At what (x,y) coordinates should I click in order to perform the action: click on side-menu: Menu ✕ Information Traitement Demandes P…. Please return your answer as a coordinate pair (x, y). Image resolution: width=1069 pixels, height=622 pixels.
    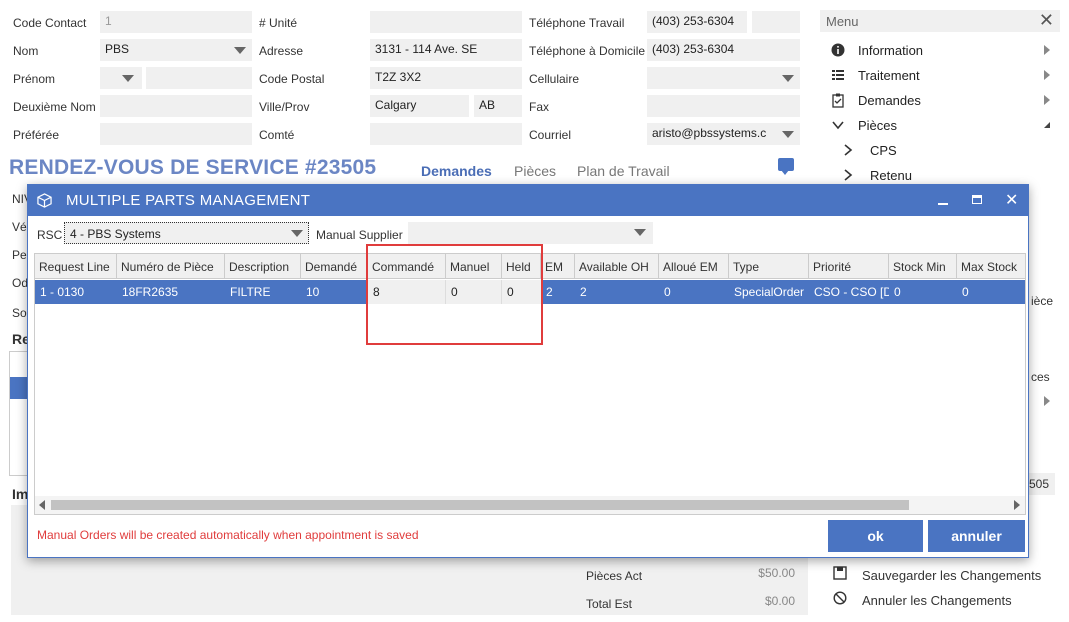
    Looking at the image, I should click on (940, 96).